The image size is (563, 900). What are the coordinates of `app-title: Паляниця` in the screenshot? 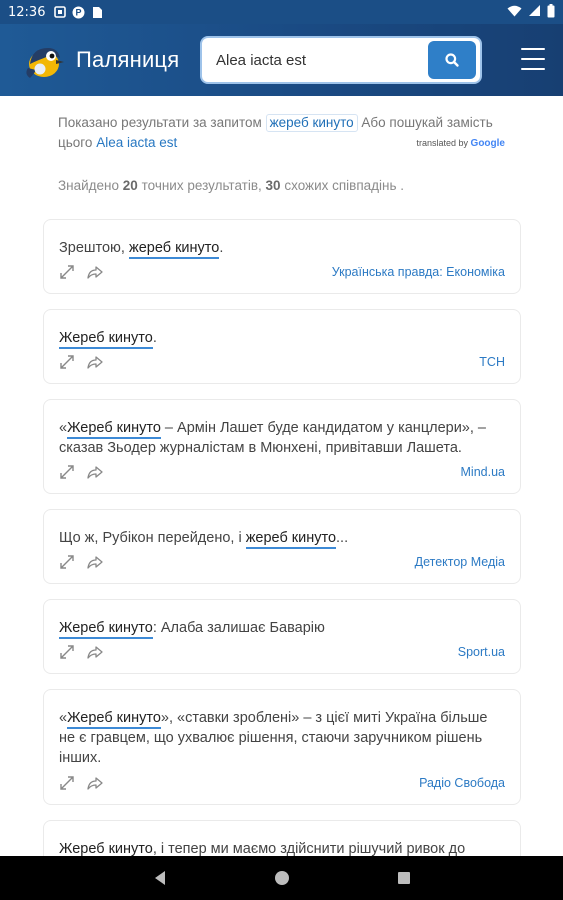 It's located at (128, 59).